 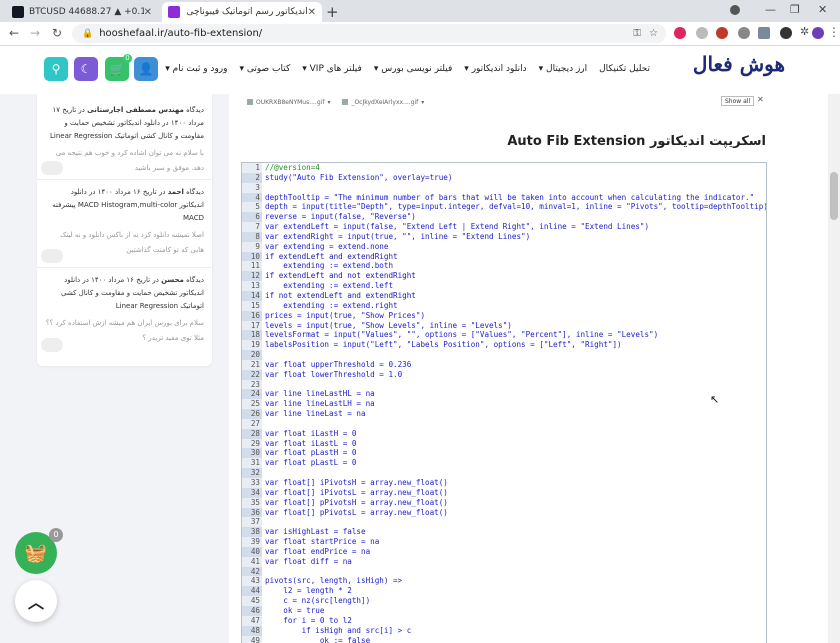 What do you see at coordinates (495, 69) in the screenshot?
I see `menu-item-download-indicator: دانلود اندیکاتور ▾` at bounding box center [495, 69].